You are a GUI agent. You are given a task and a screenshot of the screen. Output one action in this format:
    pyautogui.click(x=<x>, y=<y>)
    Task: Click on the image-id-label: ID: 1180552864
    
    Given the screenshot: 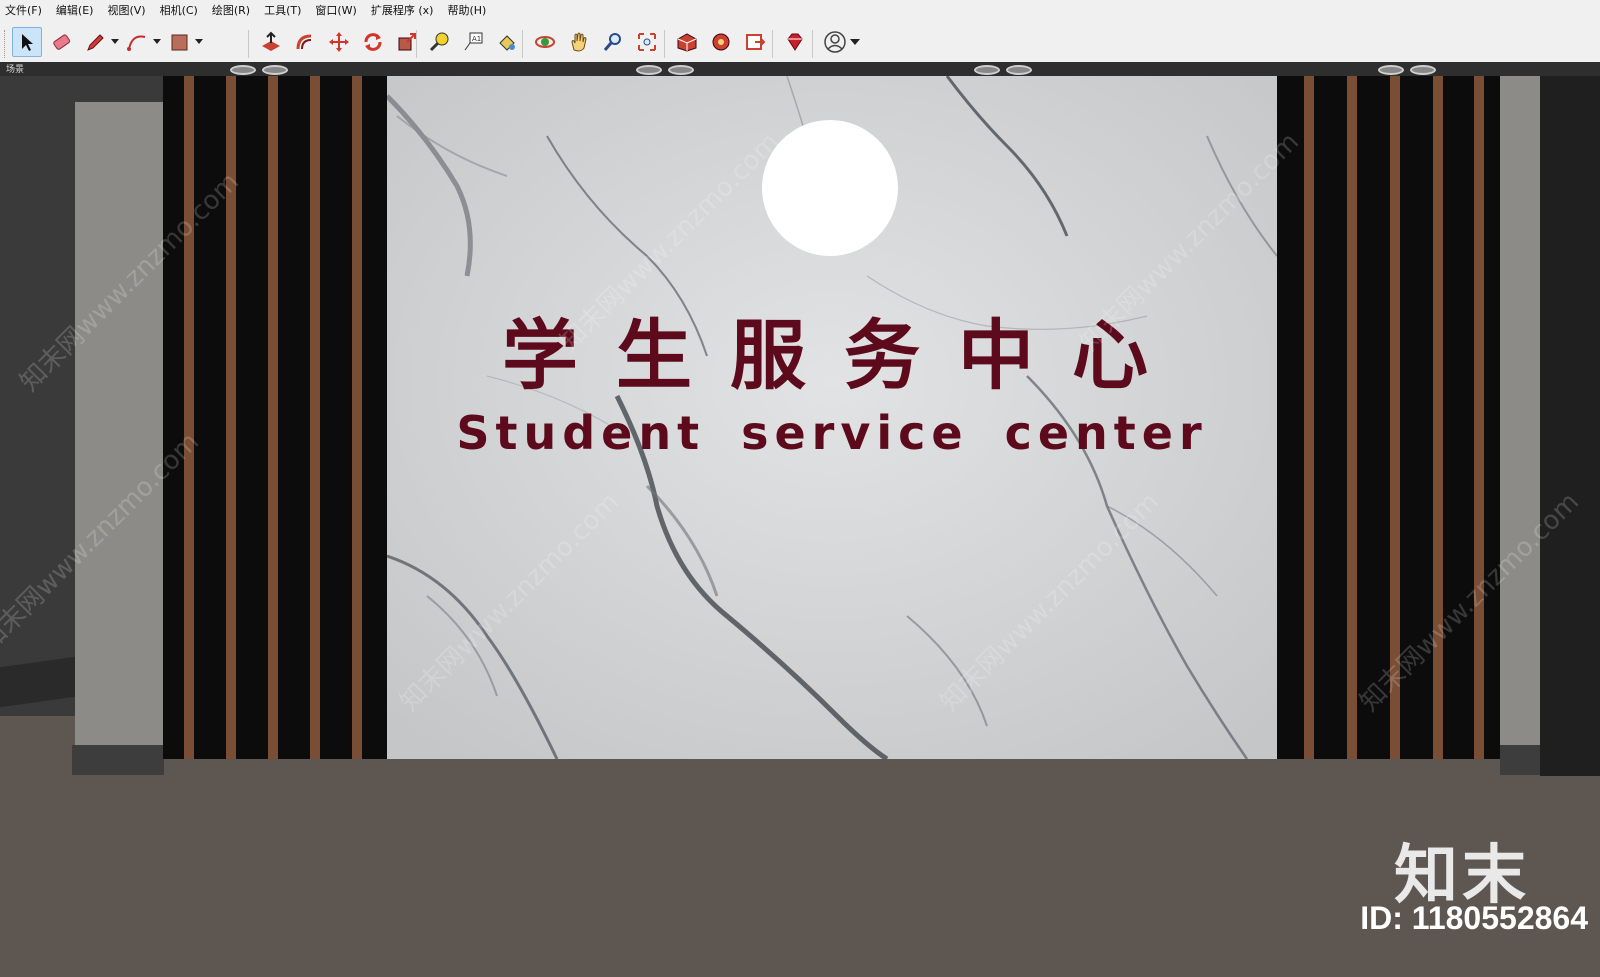 What is the action you would take?
    pyautogui.click(x=1474, y=918)
    